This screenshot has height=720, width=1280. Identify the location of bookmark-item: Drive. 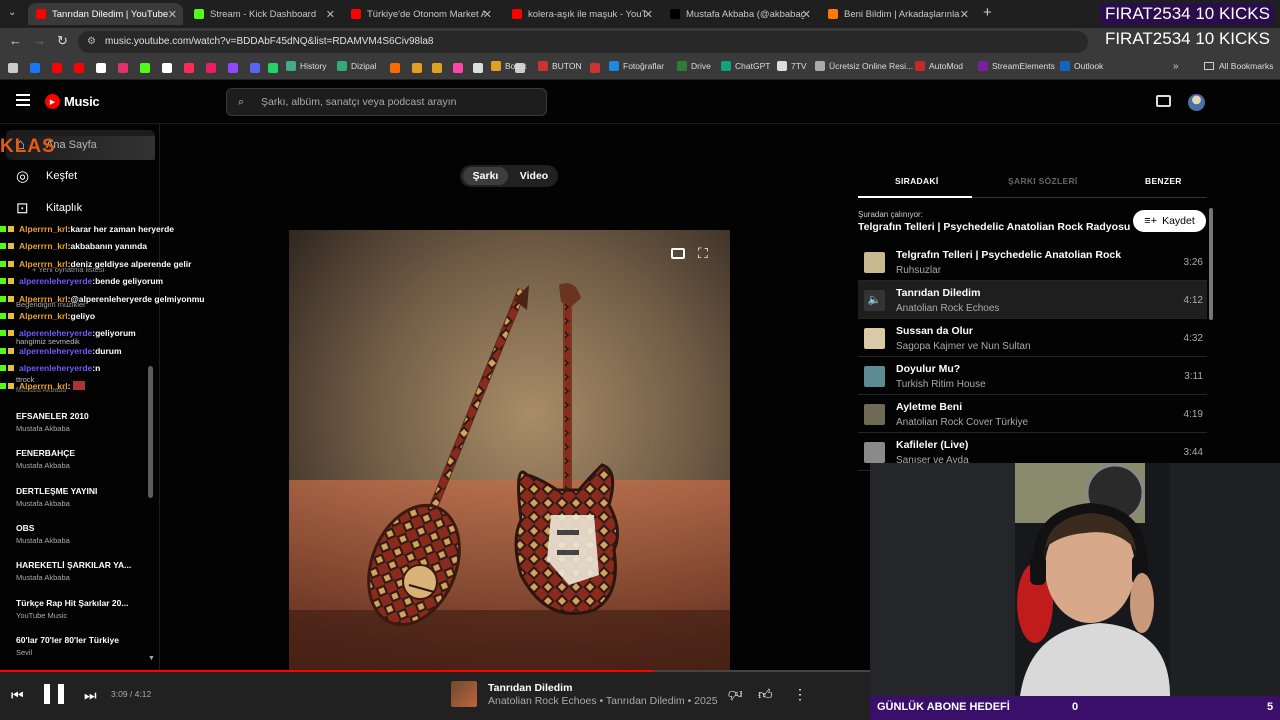
(694, 66).